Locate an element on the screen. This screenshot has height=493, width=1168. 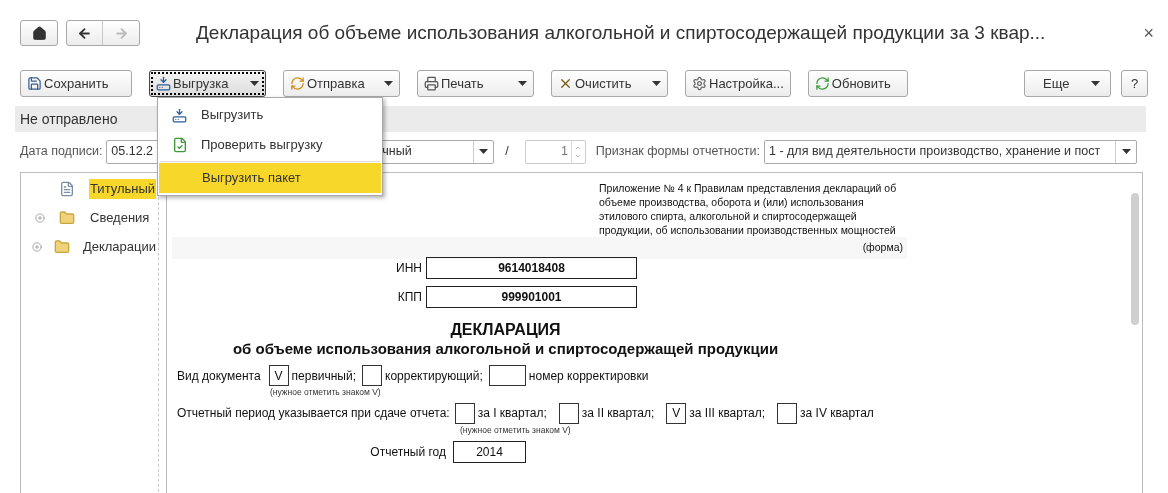
date-label: Дата подписи: is located at coordinates (61, 152).